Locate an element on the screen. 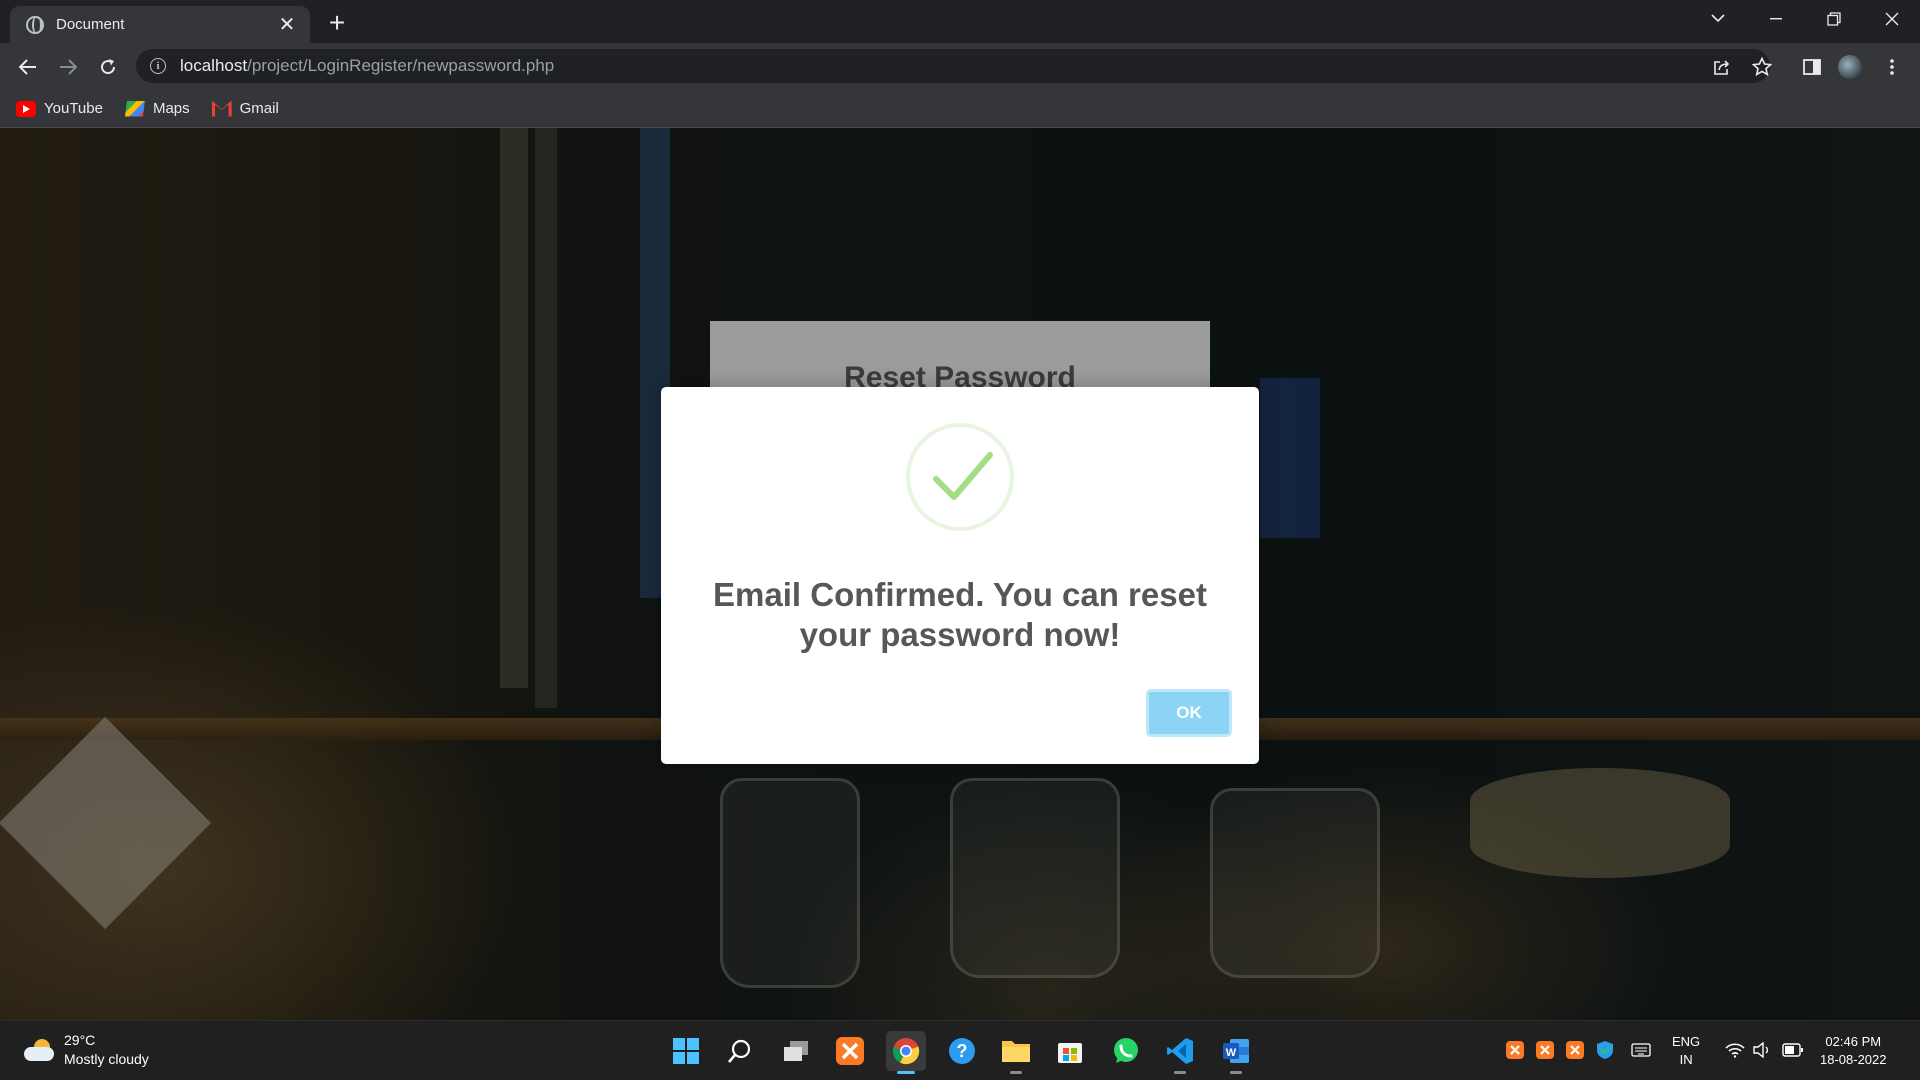 This screenshot has height=1080, width=1920. bookmark-star-icon is located at coordinates (1762, 67).